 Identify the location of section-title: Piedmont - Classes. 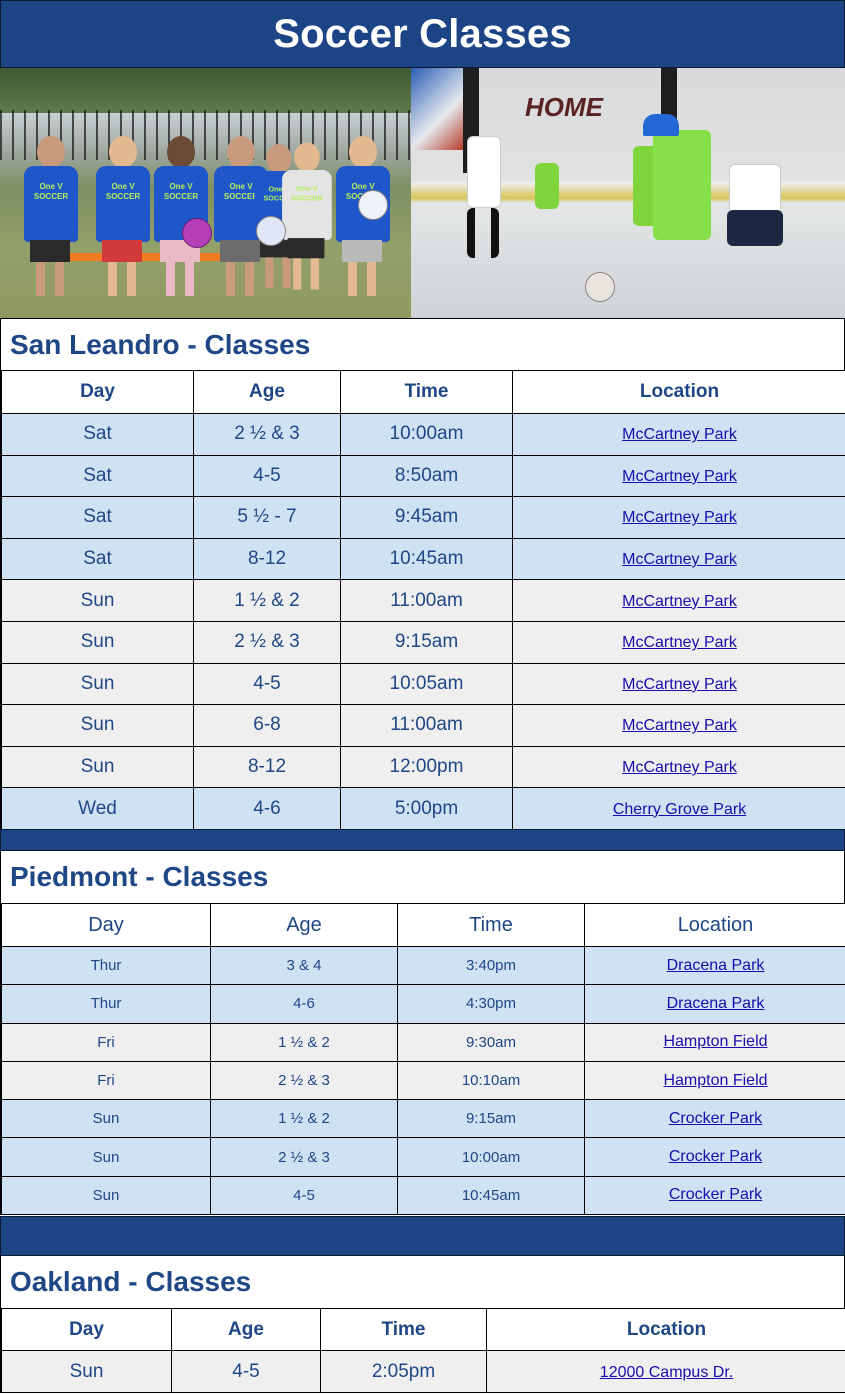
(139, 876).